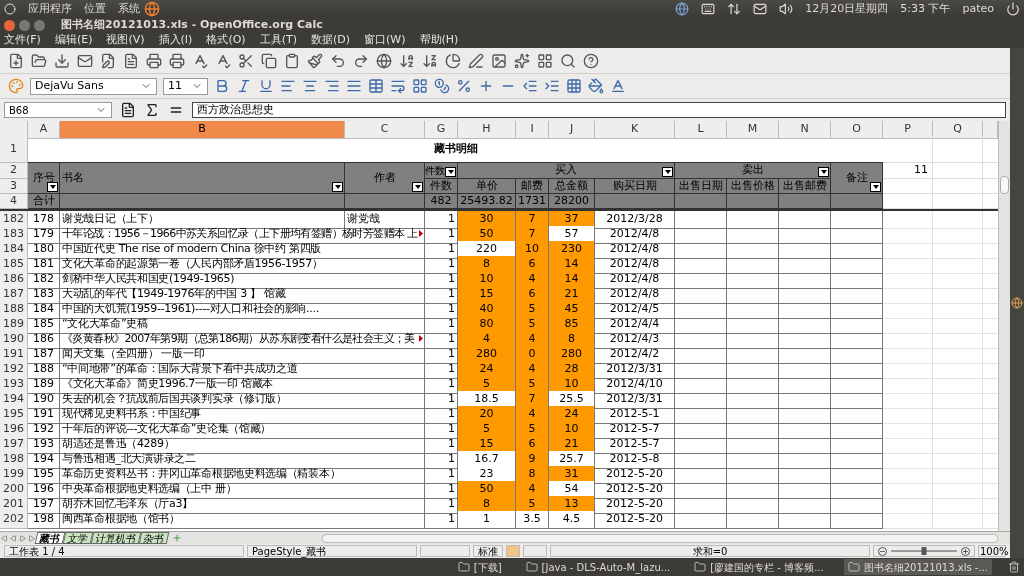 The width and height of the screenshot is (1024, 576). I want to click on spellcheck-icon, so click(200, 60).